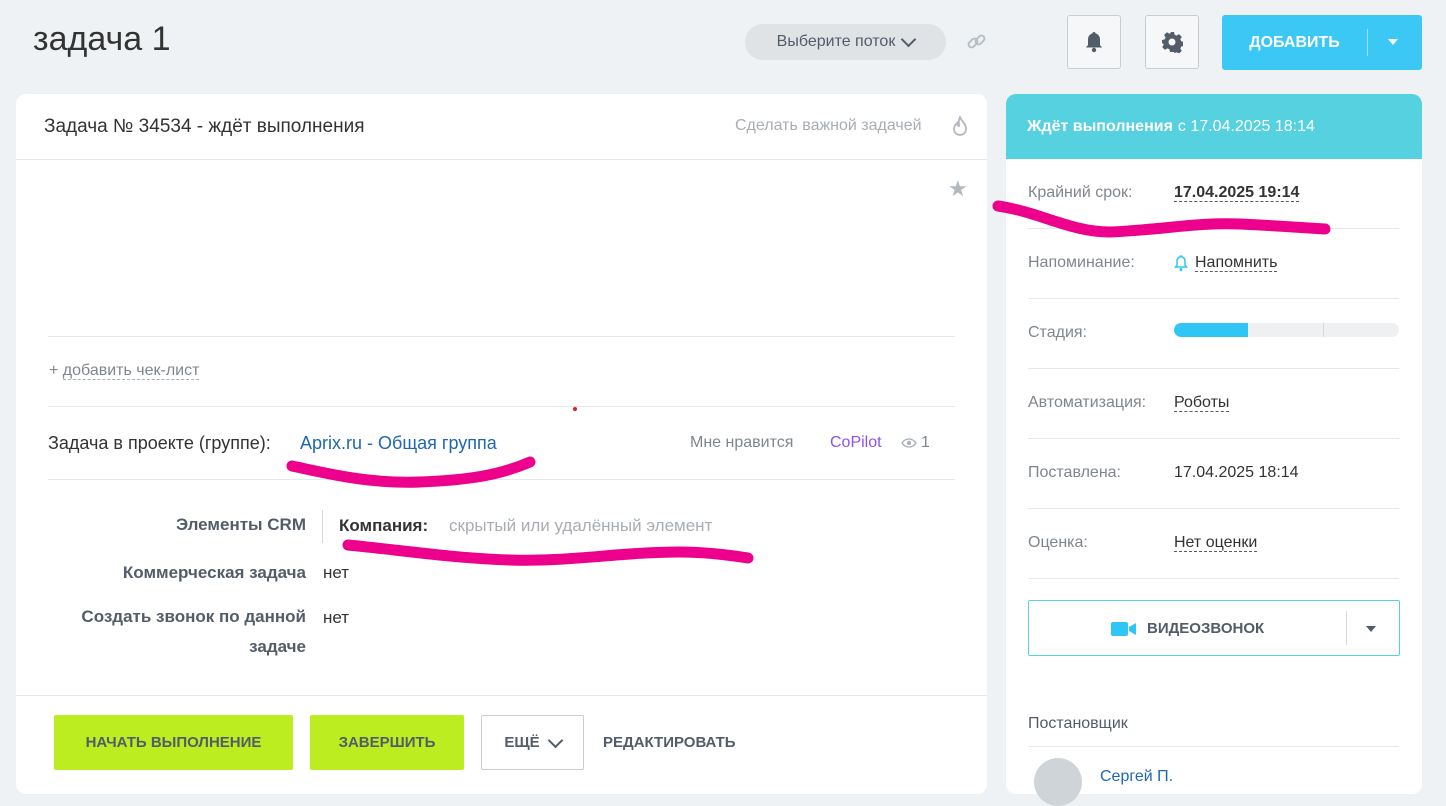  What do you see at coordinates (387, 742) in the screenshot?
I see `finish-button: ЗАВЕРШИТЬ` at bounding box center [387, 742].